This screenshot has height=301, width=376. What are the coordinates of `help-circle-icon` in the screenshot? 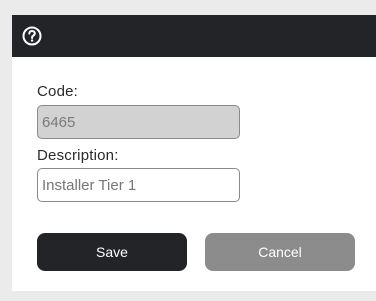 It's located at (32, 36).